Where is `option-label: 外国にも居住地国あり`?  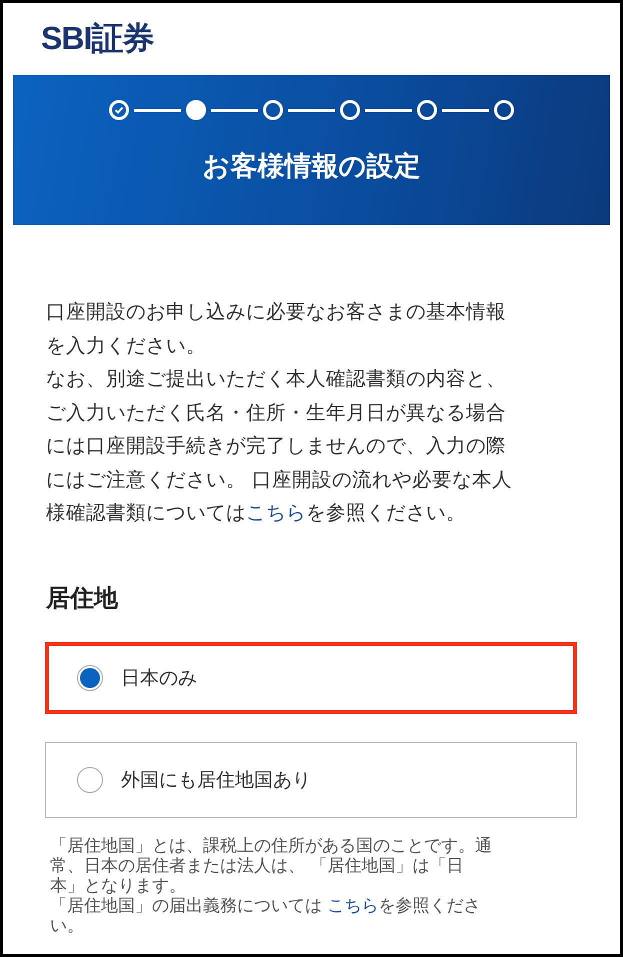 option-label: 外国にも居住地国あり is located at coordinates (216, 780).